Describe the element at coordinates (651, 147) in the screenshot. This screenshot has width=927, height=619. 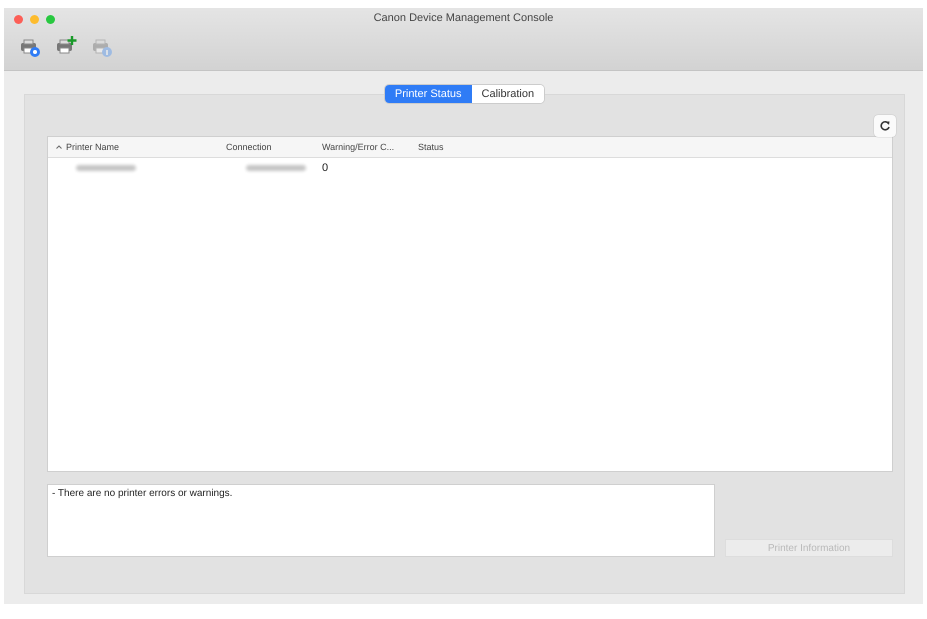
I see `column-header: Status` at that location.